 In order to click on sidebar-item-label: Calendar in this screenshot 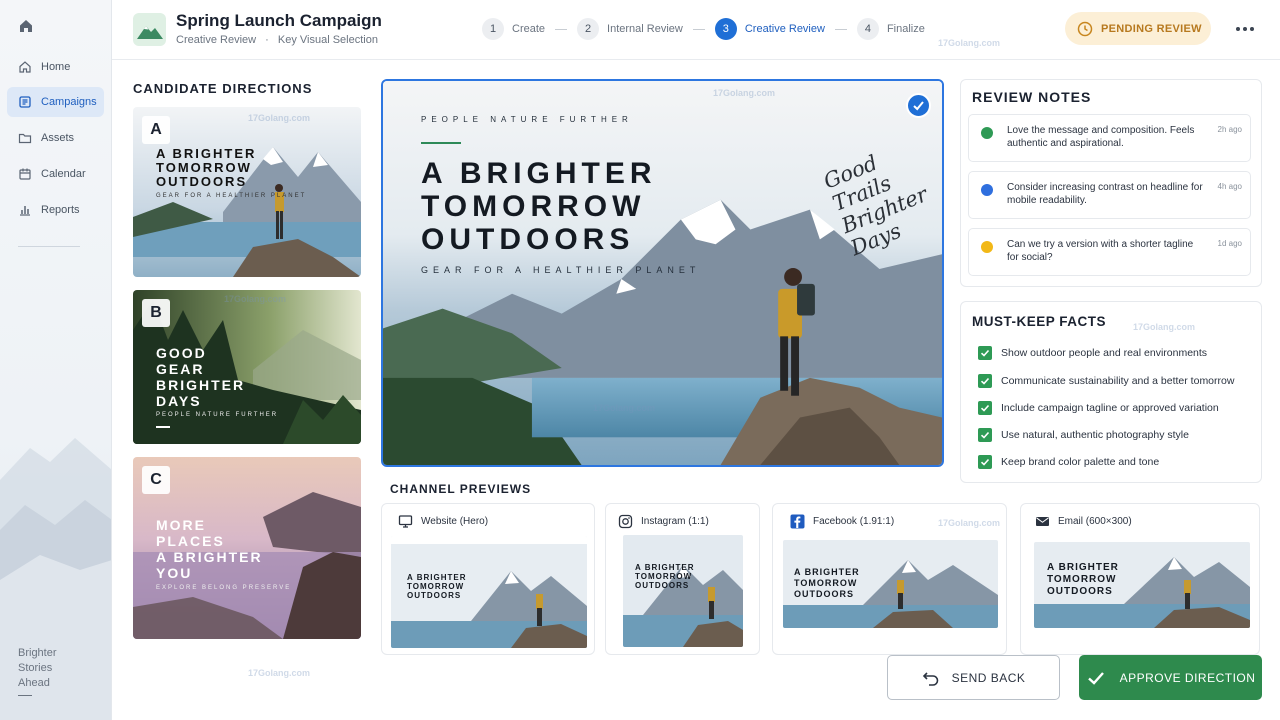, I will do `click(63, 174)`.